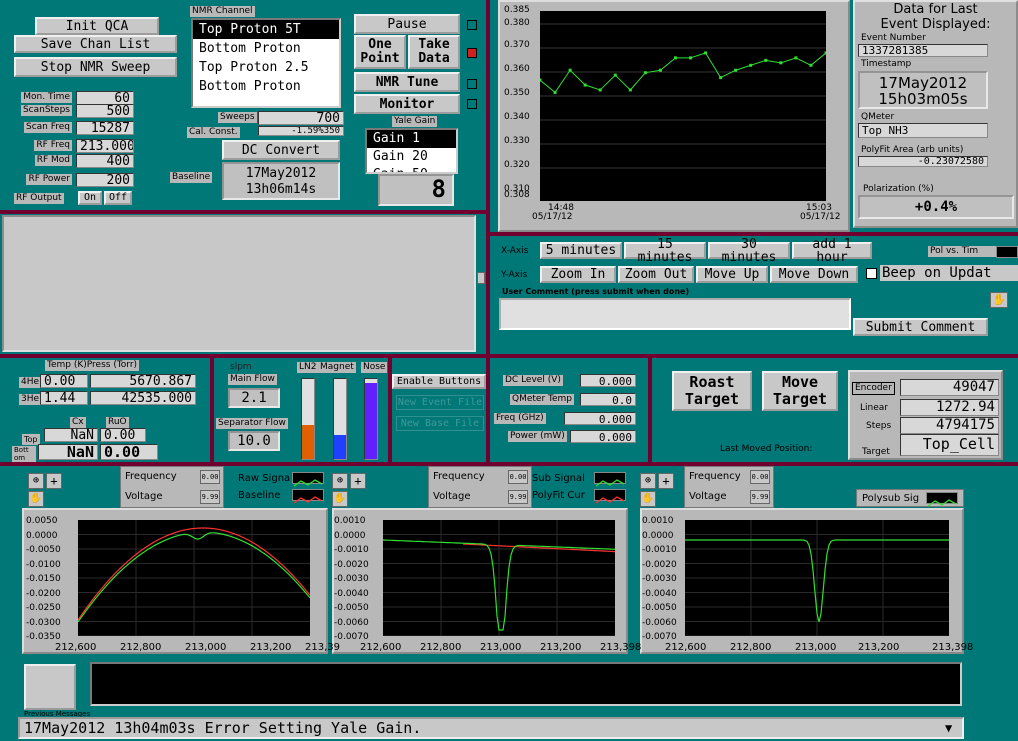 The height and width of the screenshot is (741, 1018). I want to click on yaxis-label: Y-Axis, so click(514, 275).